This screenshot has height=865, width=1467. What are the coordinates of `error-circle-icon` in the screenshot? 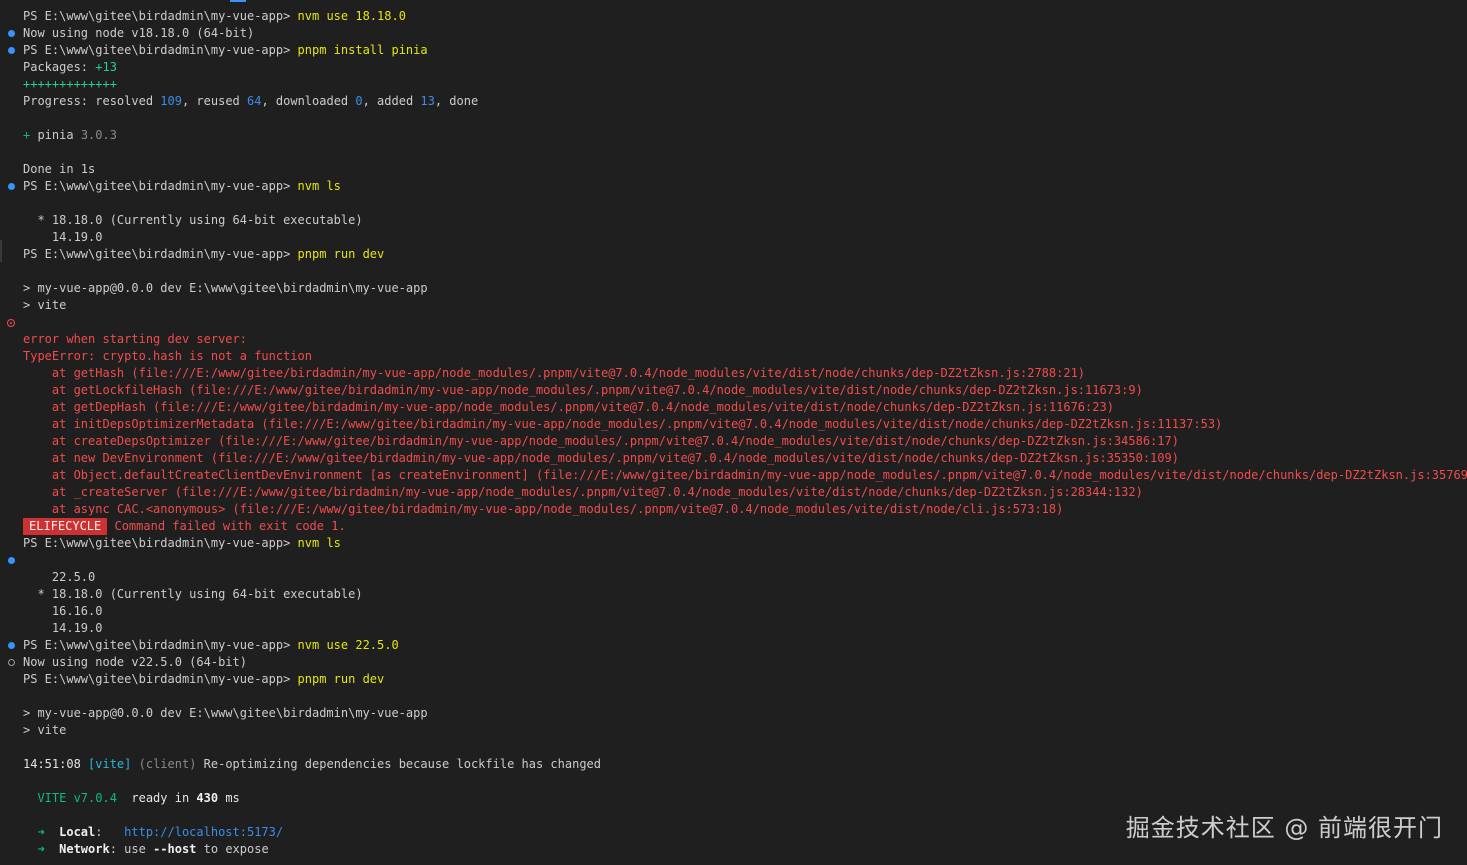 It's located at (11, 322).